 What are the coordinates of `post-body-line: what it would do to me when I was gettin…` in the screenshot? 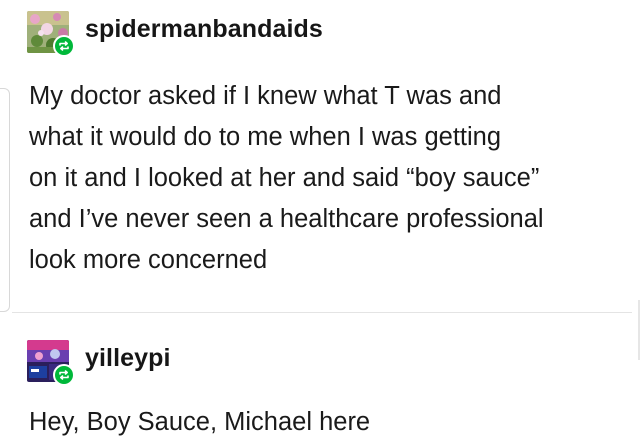 It's located at (265, 137).